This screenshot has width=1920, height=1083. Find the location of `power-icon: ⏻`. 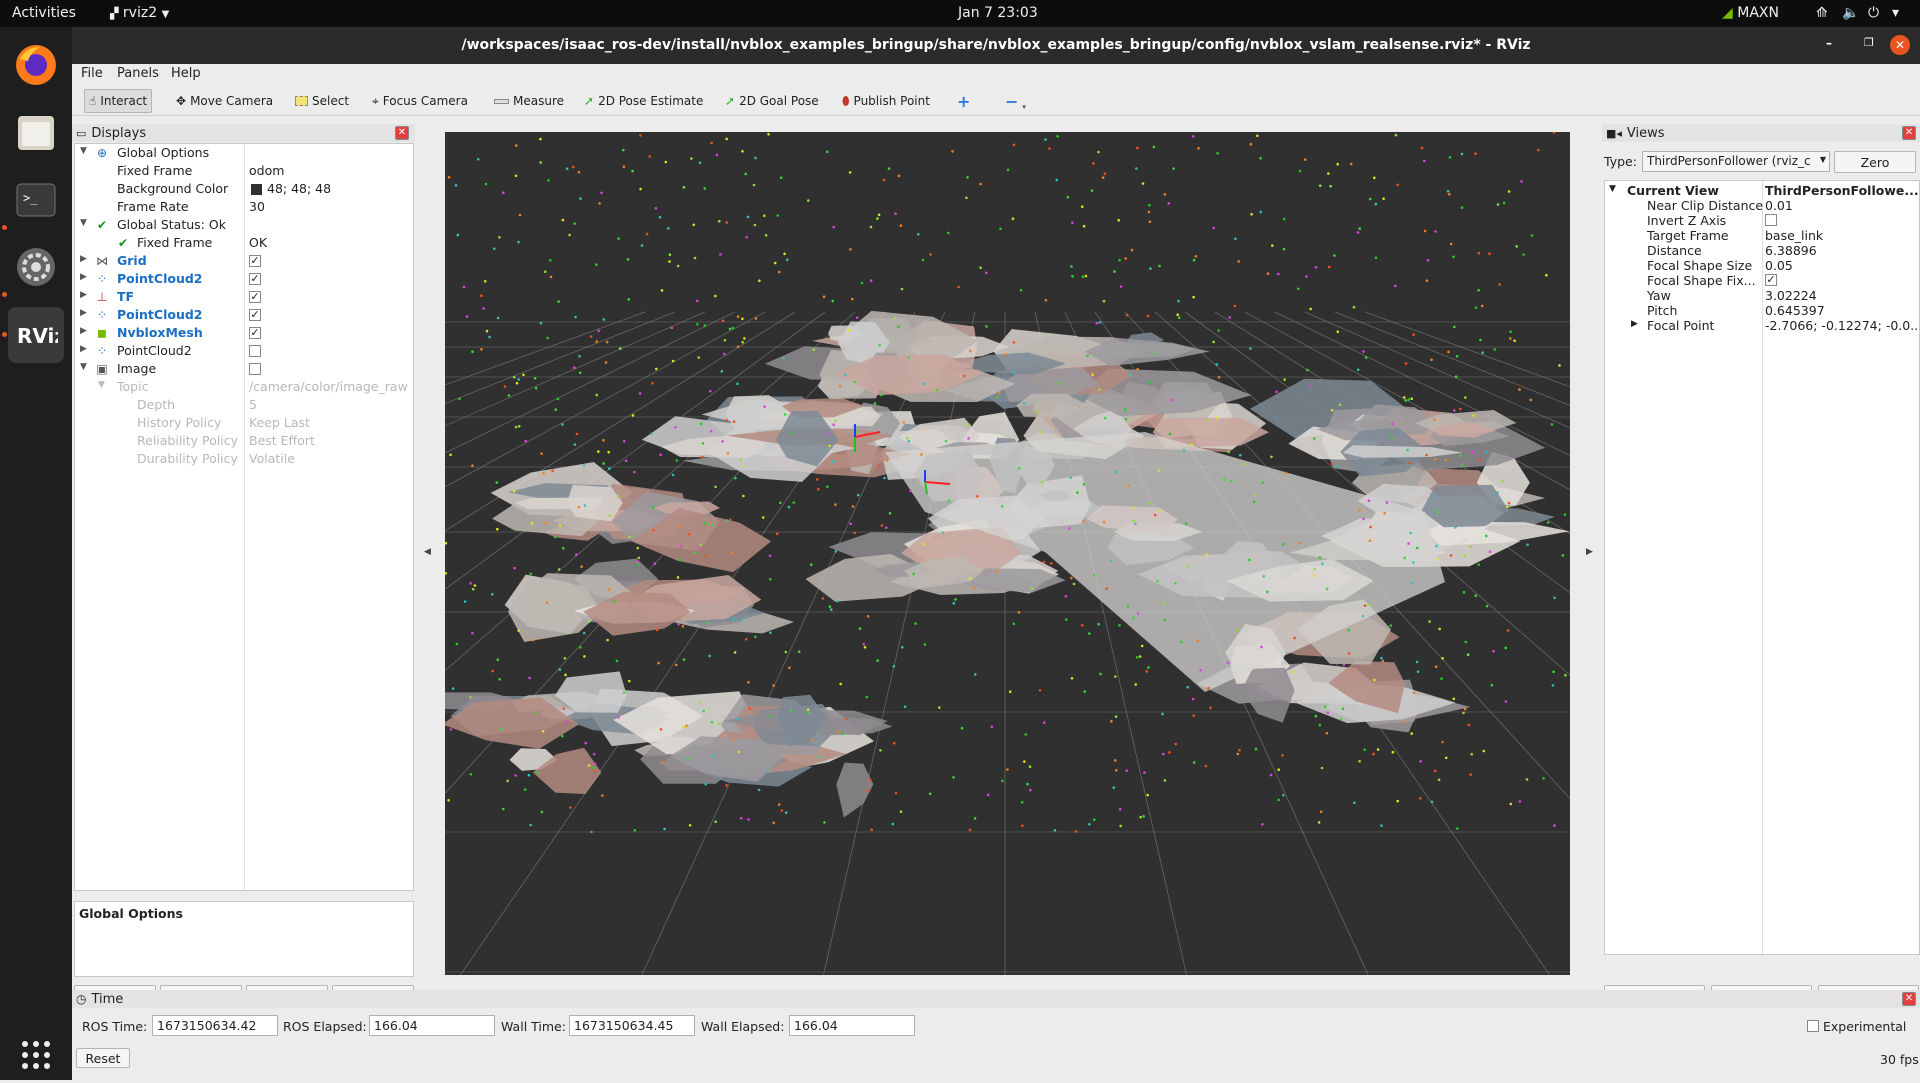

power-icon: ⏻ is located at coordinates (1873, 13).